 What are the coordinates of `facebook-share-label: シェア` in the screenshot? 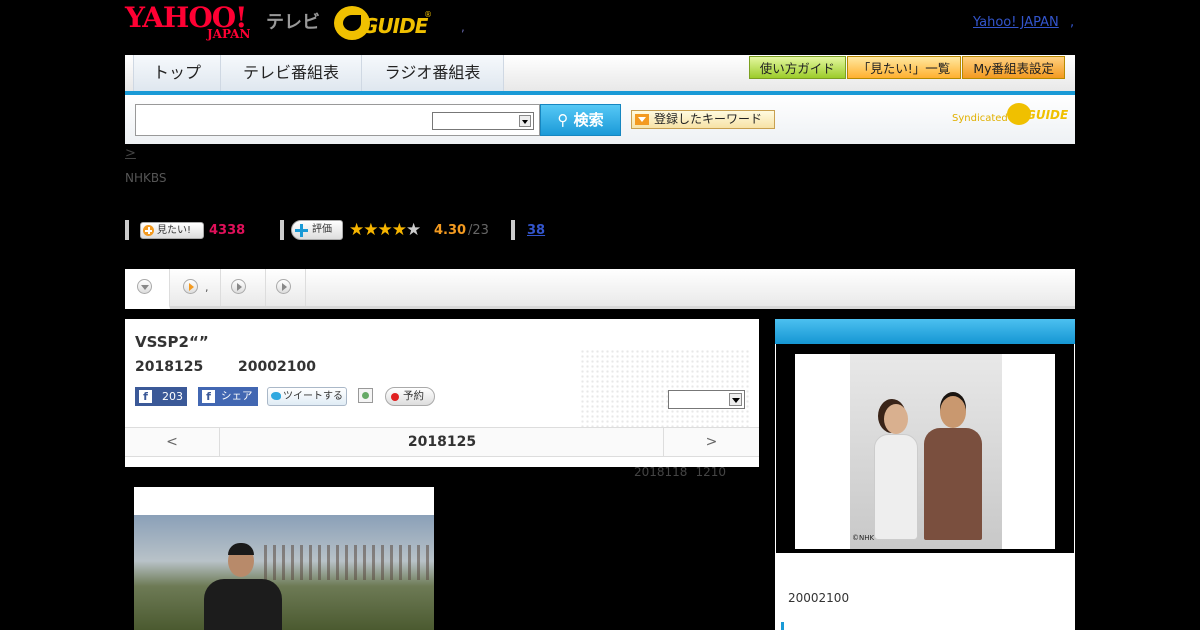 It's located at (237, 396).